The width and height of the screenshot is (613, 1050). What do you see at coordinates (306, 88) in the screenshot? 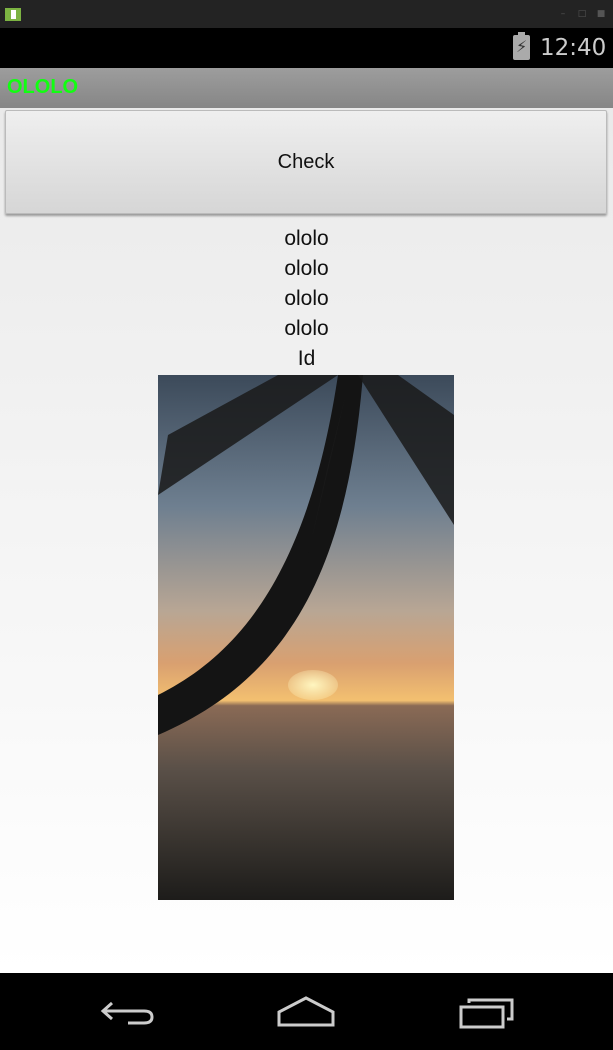
I see `action-bar` at bounding box center [306, 88].